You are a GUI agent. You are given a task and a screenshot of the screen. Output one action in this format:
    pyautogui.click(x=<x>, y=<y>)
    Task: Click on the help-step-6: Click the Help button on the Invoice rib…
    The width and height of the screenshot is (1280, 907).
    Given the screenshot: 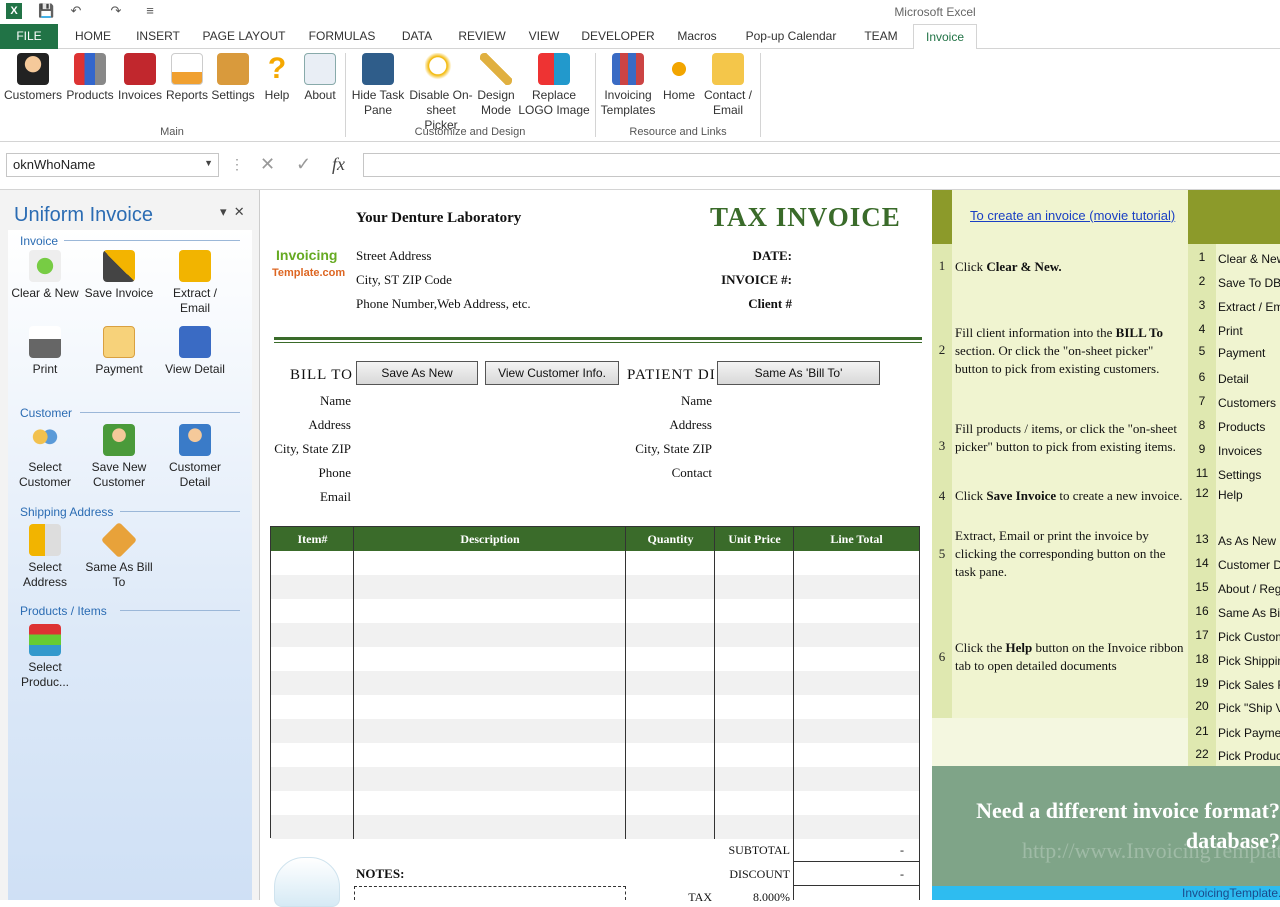 What is the action you would take?
    pyautogui.click(x=1069, y=656)
    